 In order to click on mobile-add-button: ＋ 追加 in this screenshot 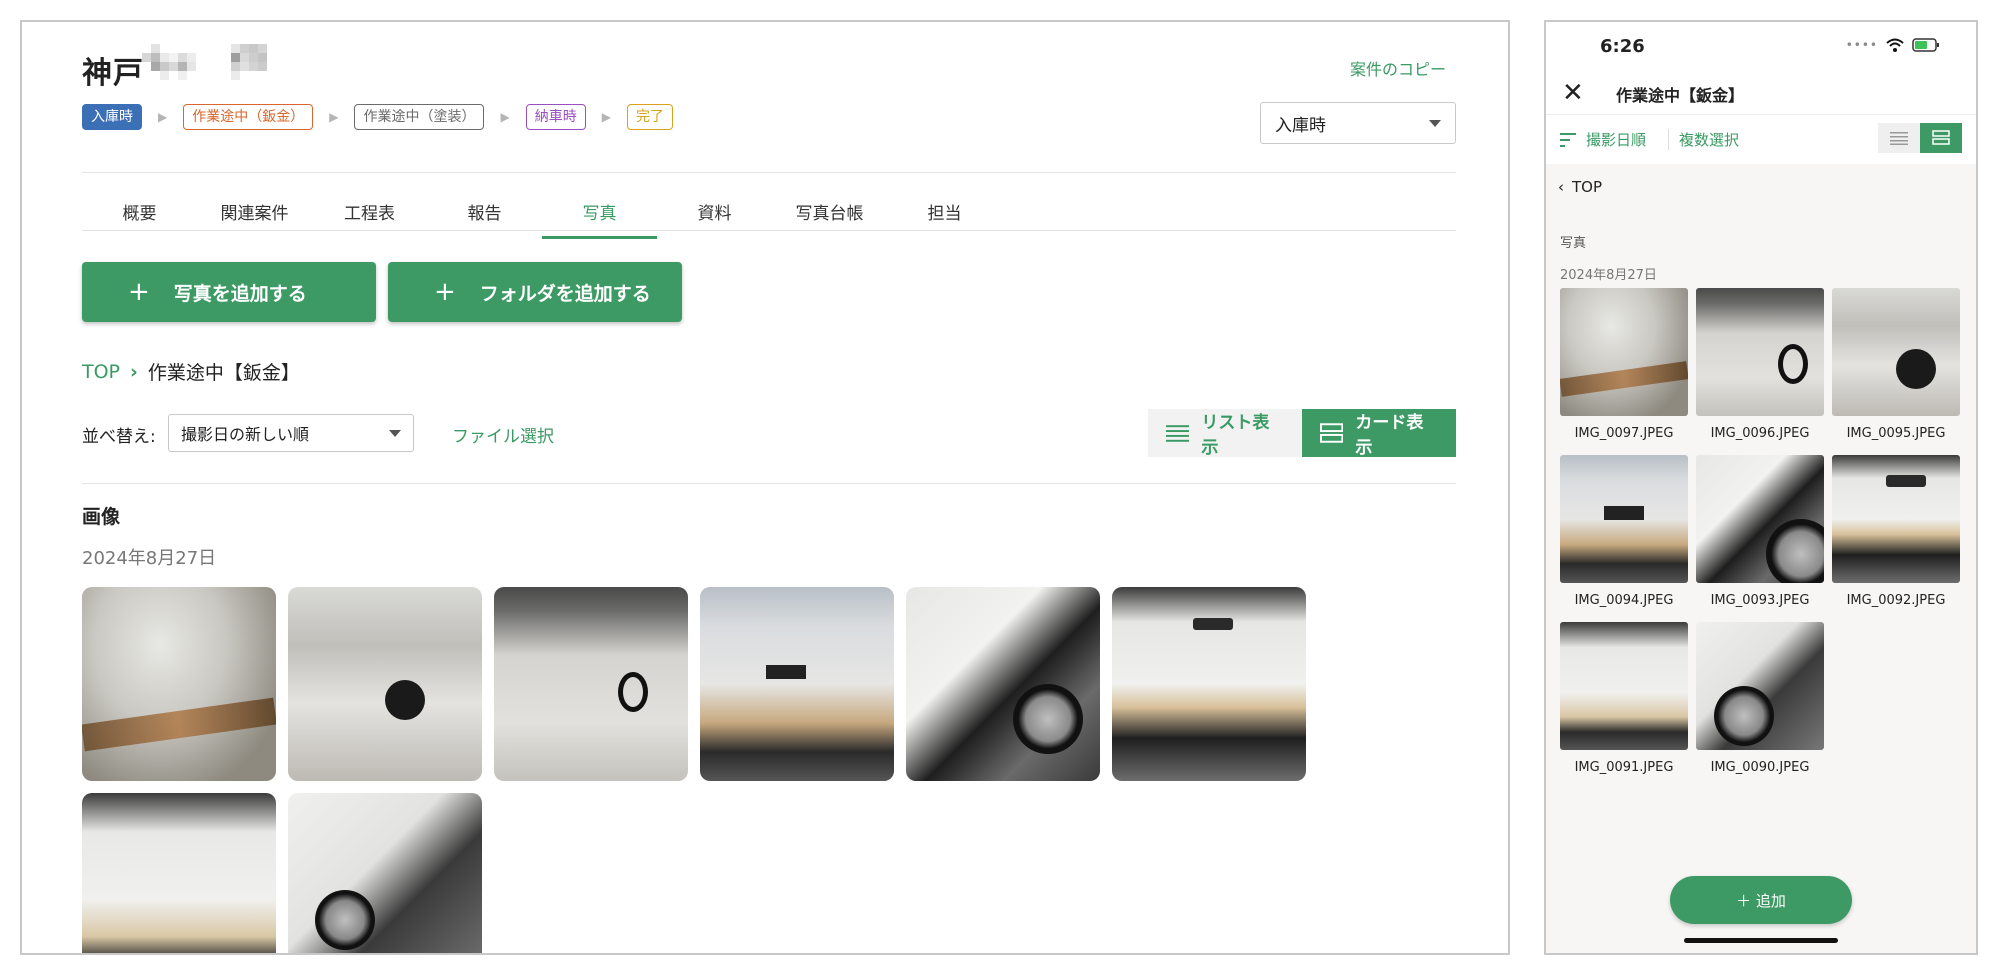, I will do `click(1761, 900)`.